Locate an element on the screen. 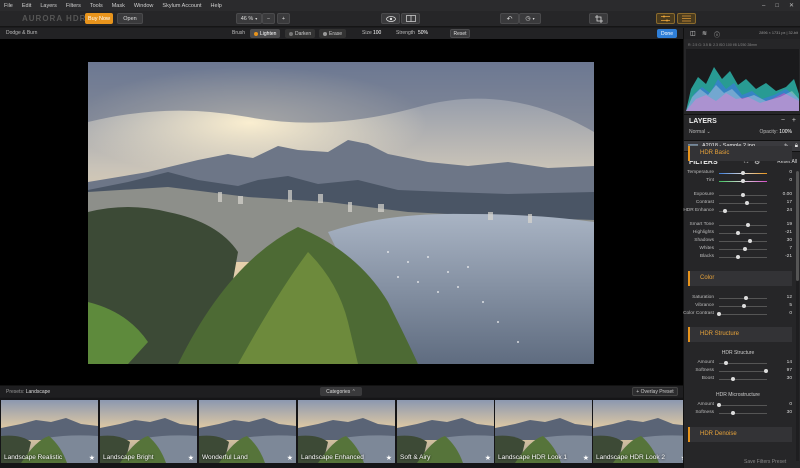 The width and height of the screenshot is (800, 468). preset-thumb: Landscape HDR Look 1 ★ is located at coordinates (543, 431).